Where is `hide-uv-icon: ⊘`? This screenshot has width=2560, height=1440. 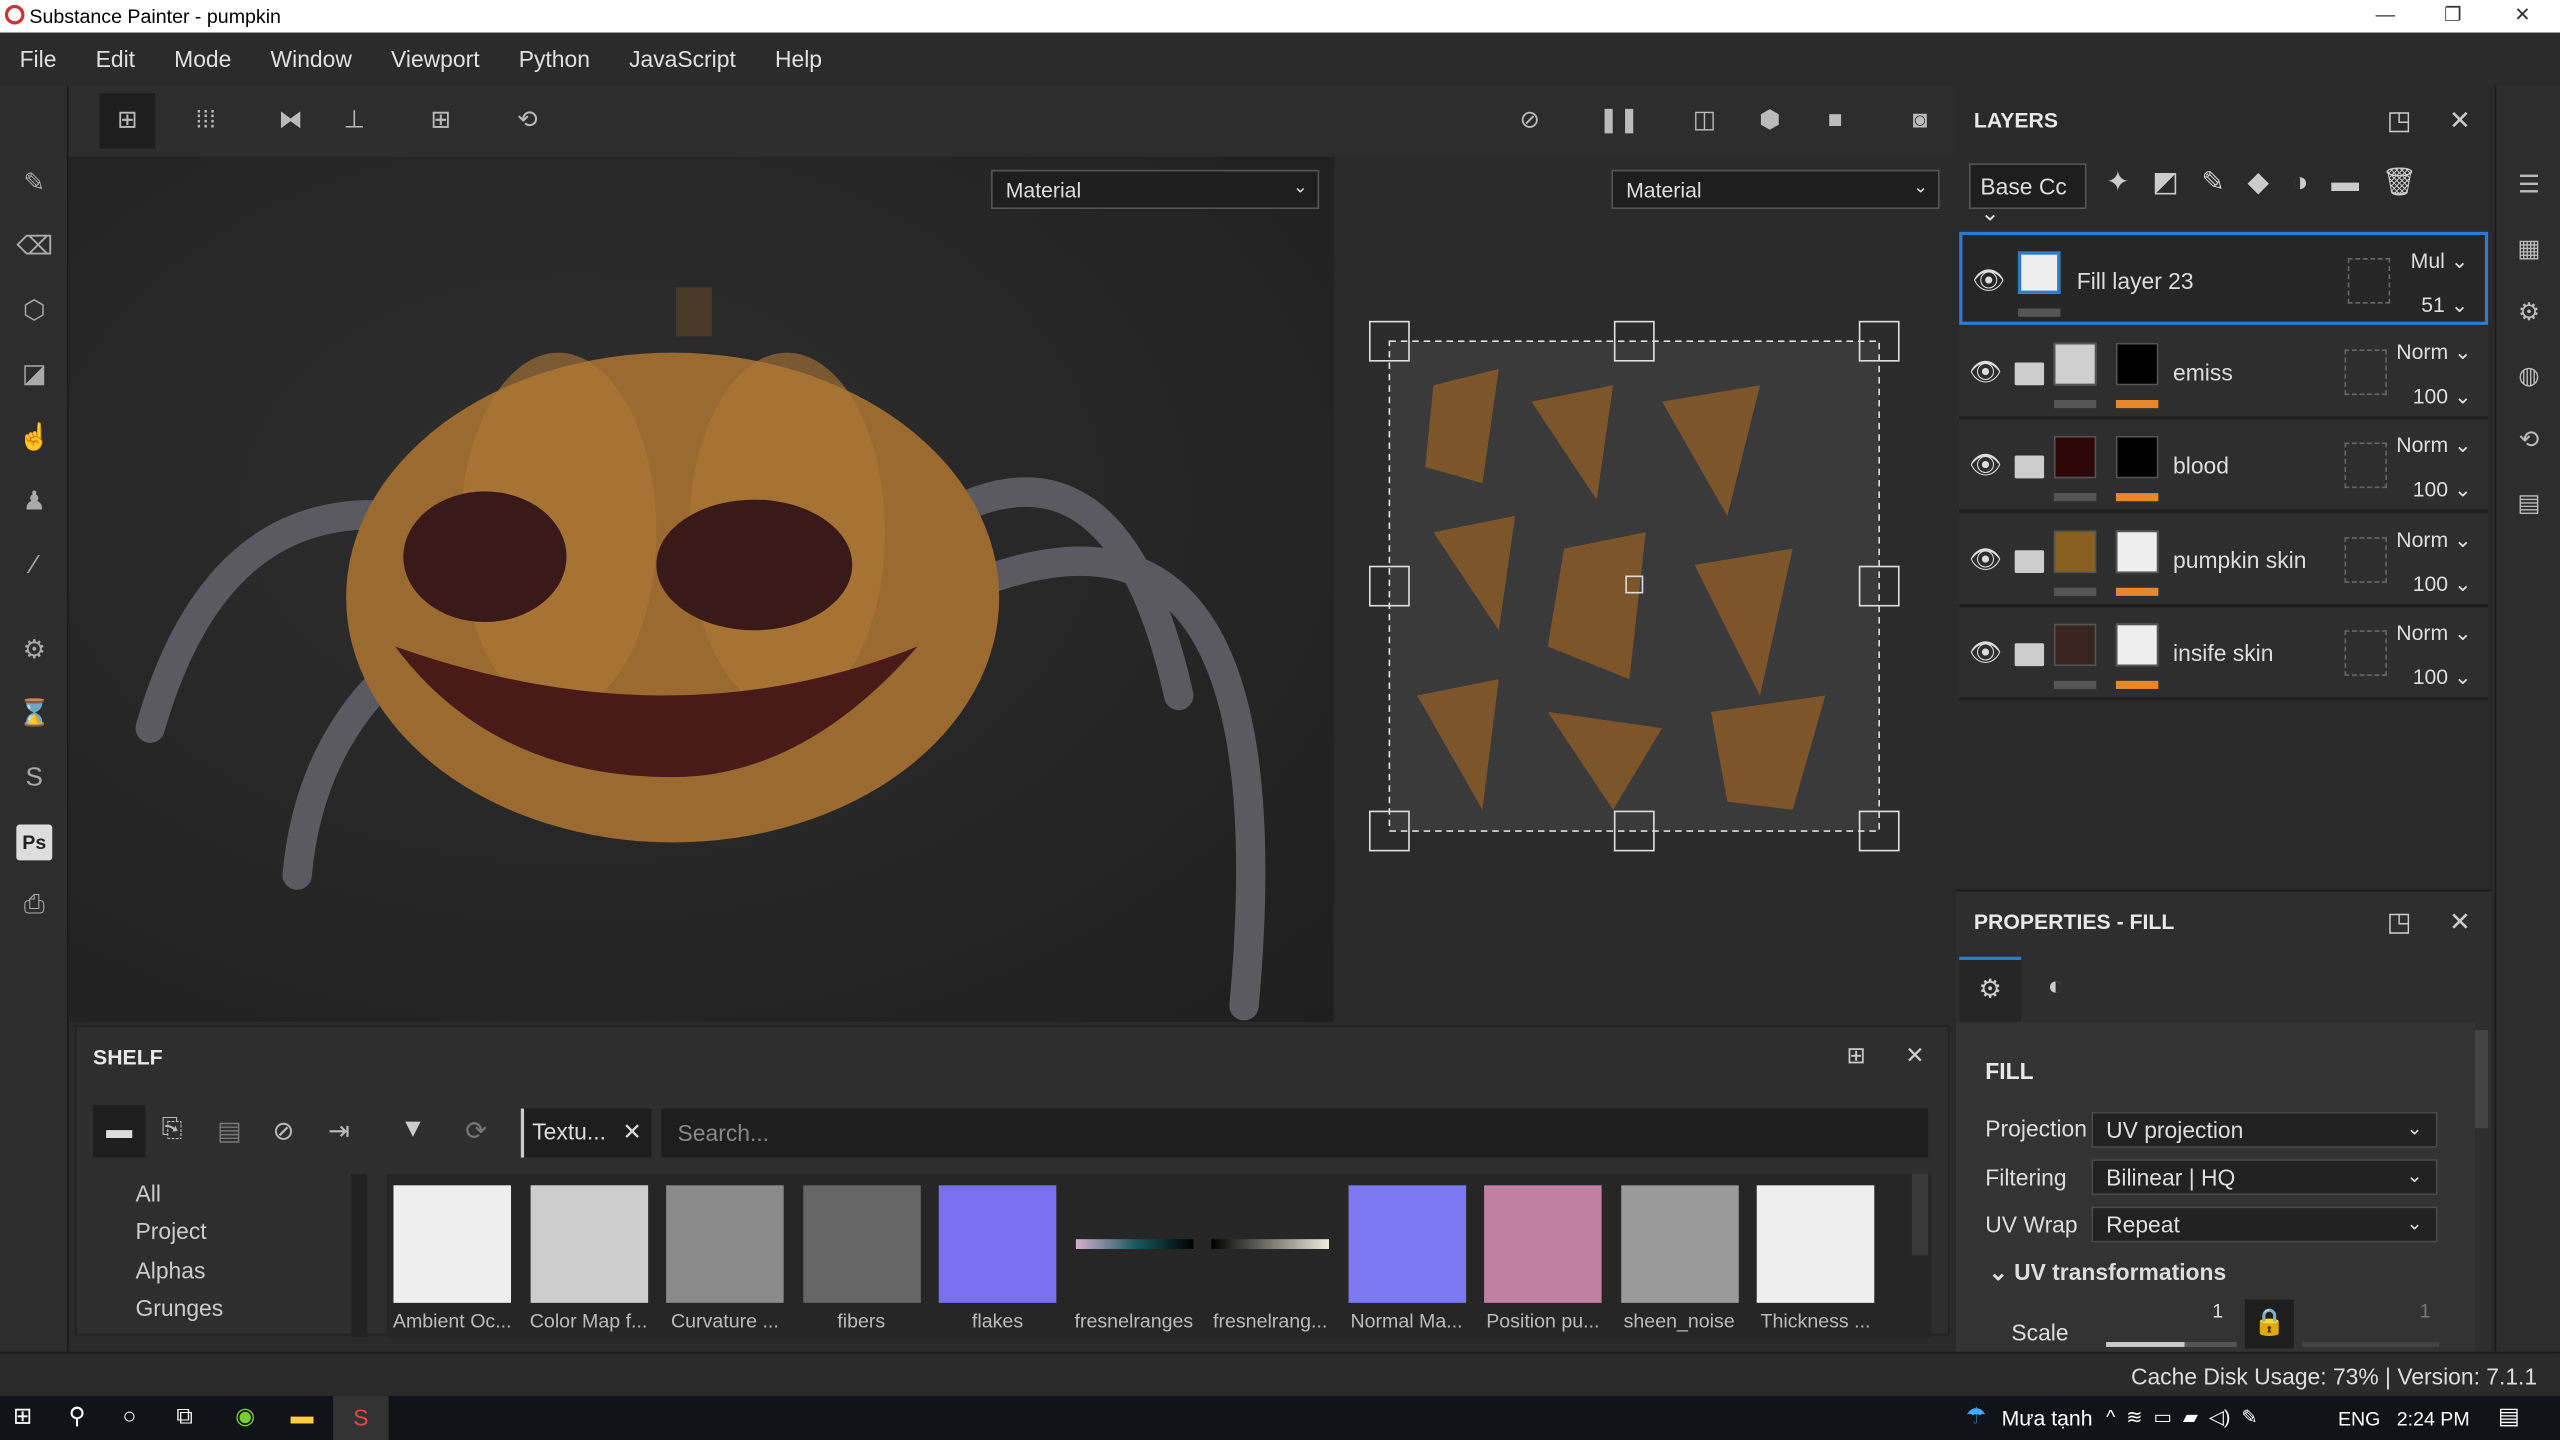
hide-uv-icon: ⊘ is located at coordinates (1529, 120).